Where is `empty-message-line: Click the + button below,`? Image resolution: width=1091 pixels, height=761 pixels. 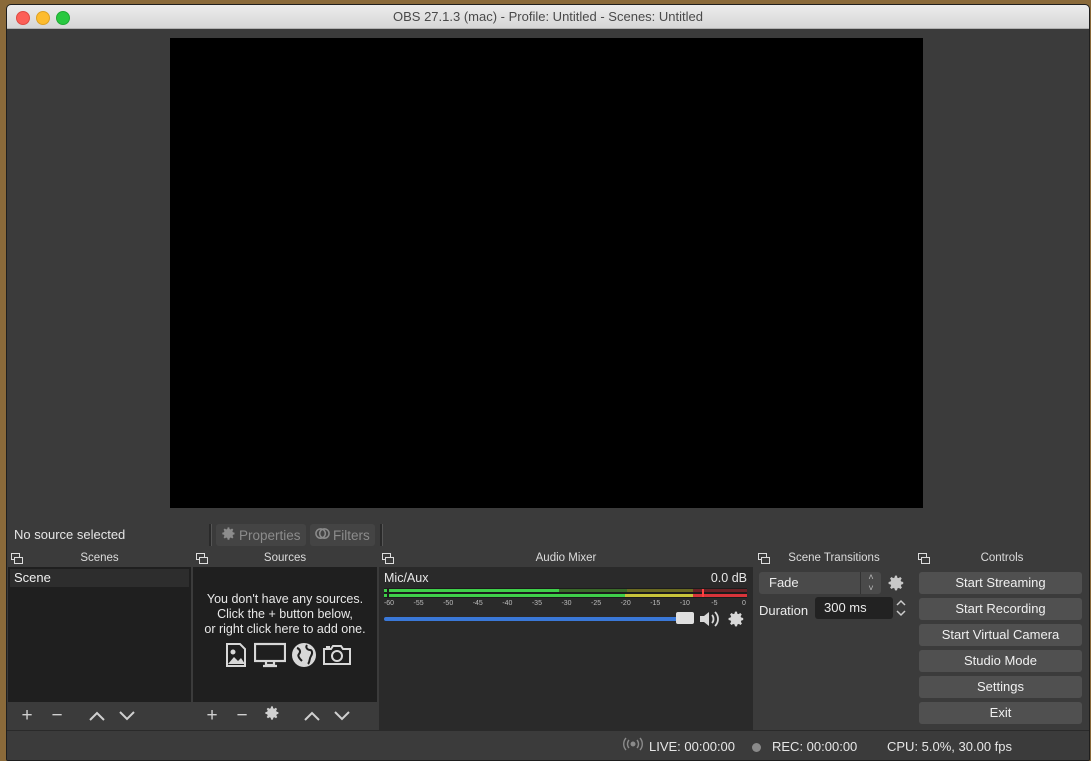 empty-message-line: Click the + button below, is located at coordinates (285, 614).